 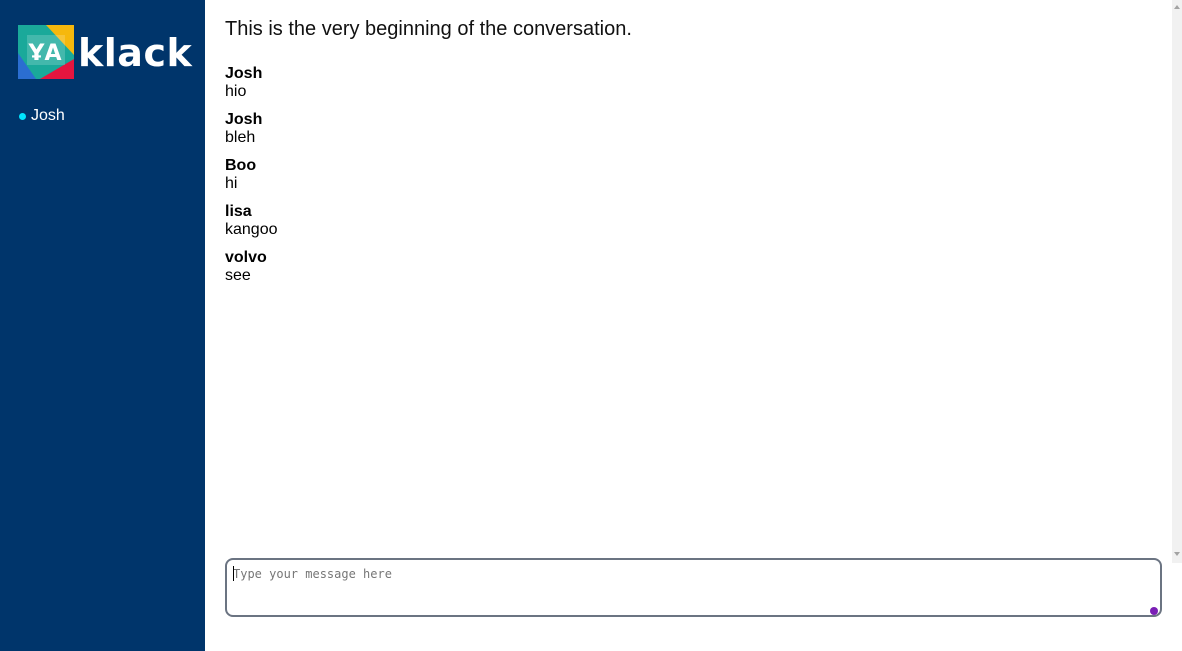 What do you see at coordinates (233, 573) in the screenshot?
I see `text-caret` at bounding box center [233, 573].